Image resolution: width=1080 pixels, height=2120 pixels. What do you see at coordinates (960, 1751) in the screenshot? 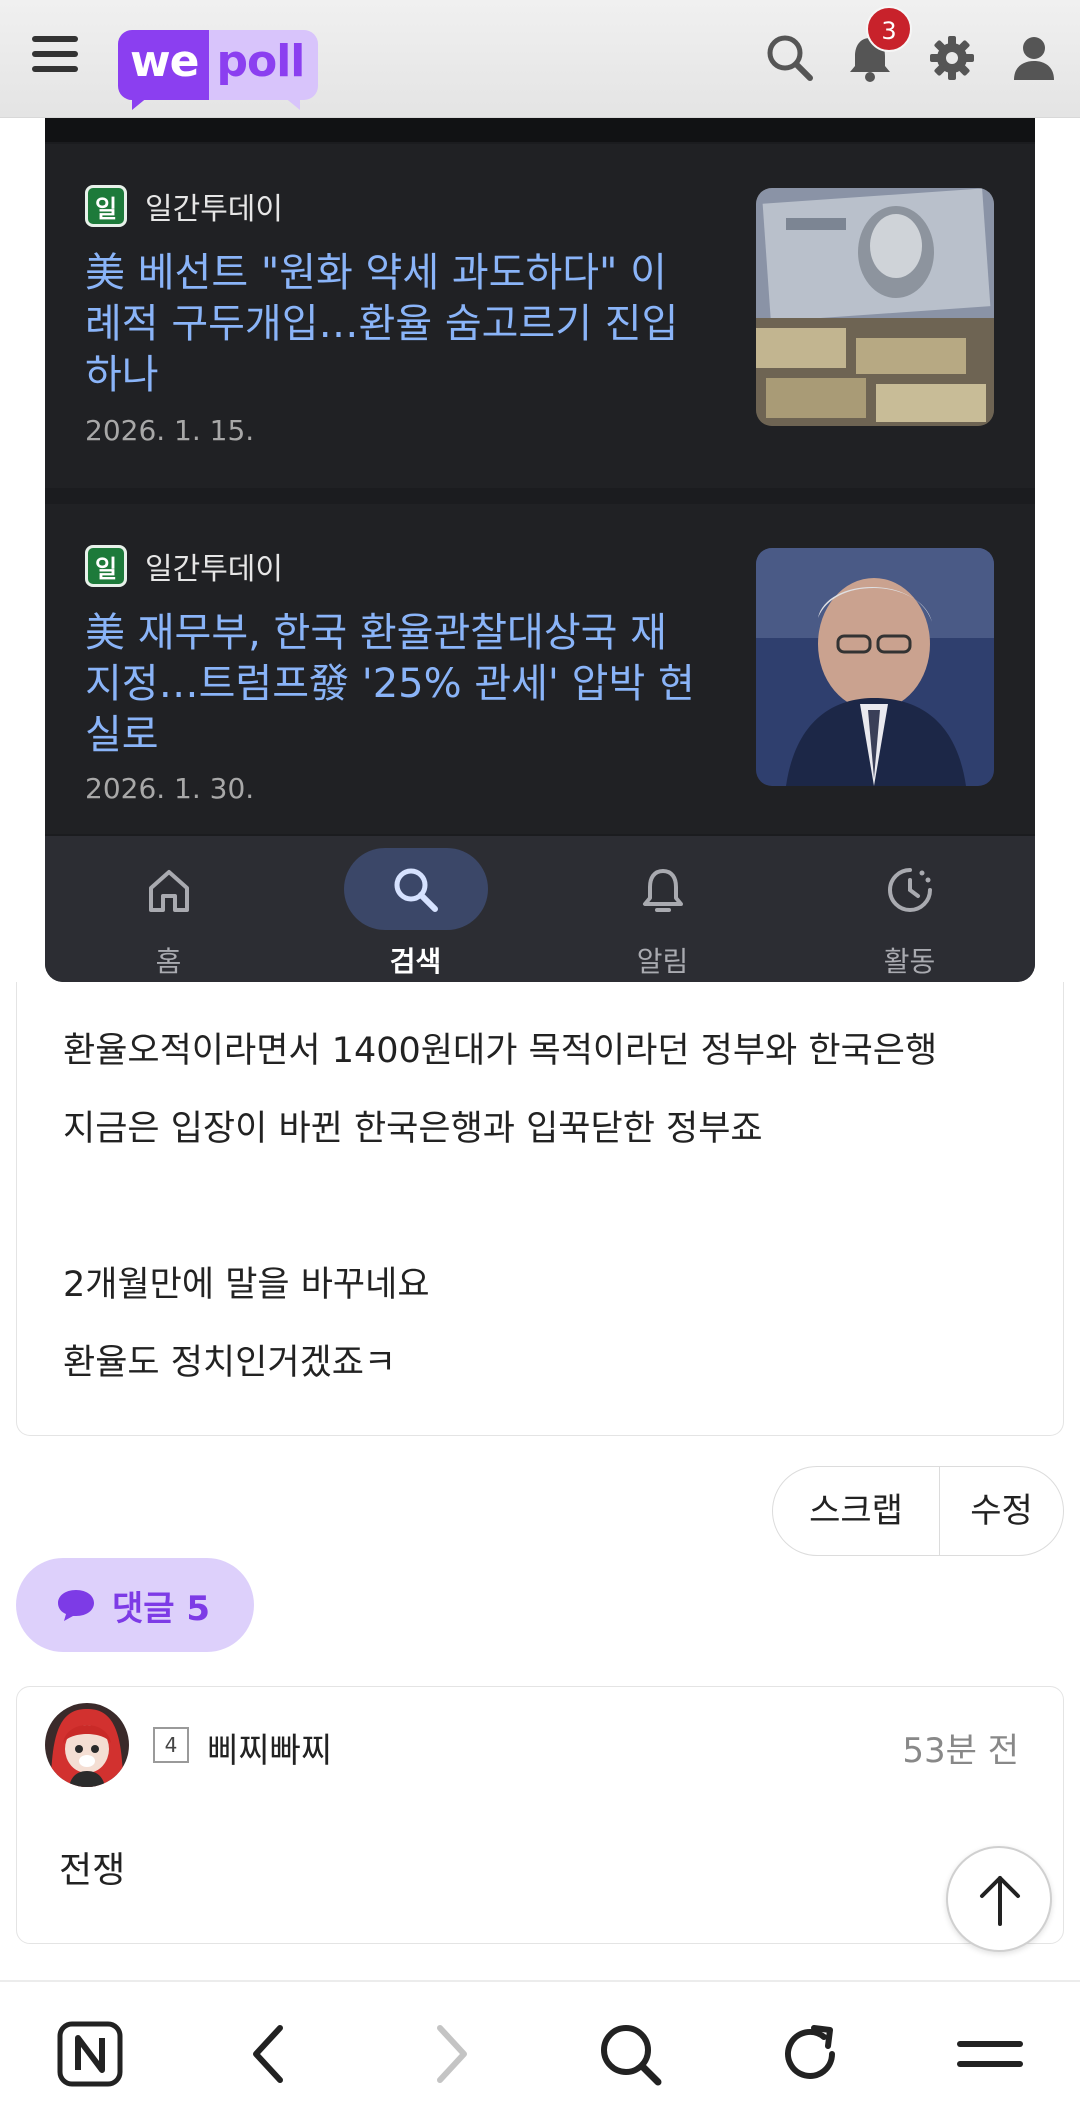
I see `comment-time: 53분 전` at bounding box center [960, 1751].